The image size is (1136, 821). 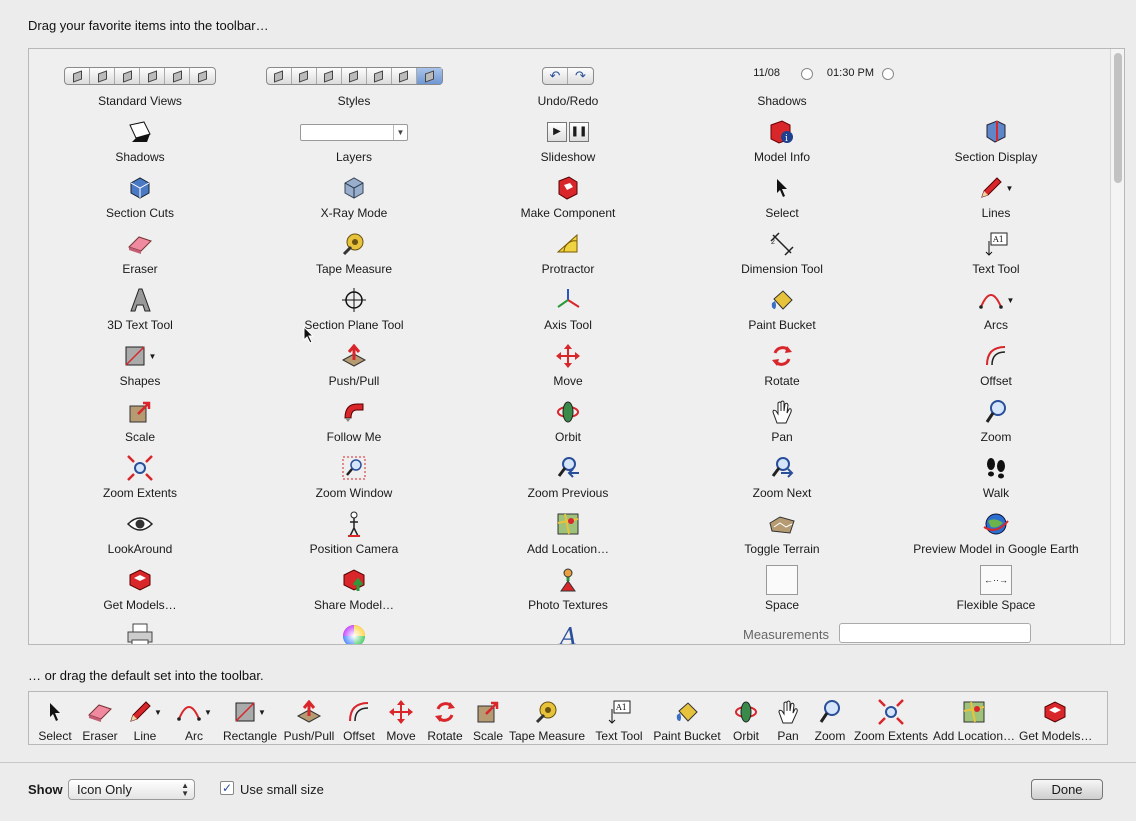 I want to click on toolbar-item: X-Ray Mode, so click(x=354, y=195).